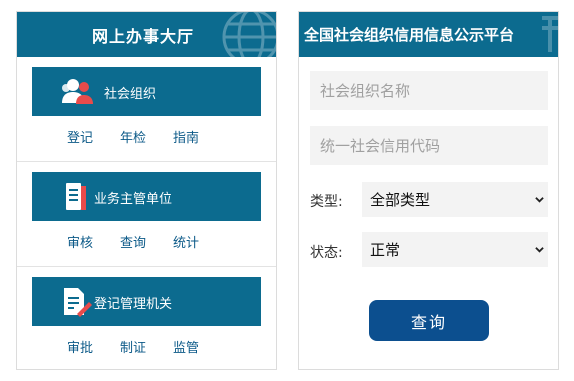 The height and width of the screenshot is (381, 574). I want to click on supervising-unit-banner: 业务主管单位, so click(146, 196).